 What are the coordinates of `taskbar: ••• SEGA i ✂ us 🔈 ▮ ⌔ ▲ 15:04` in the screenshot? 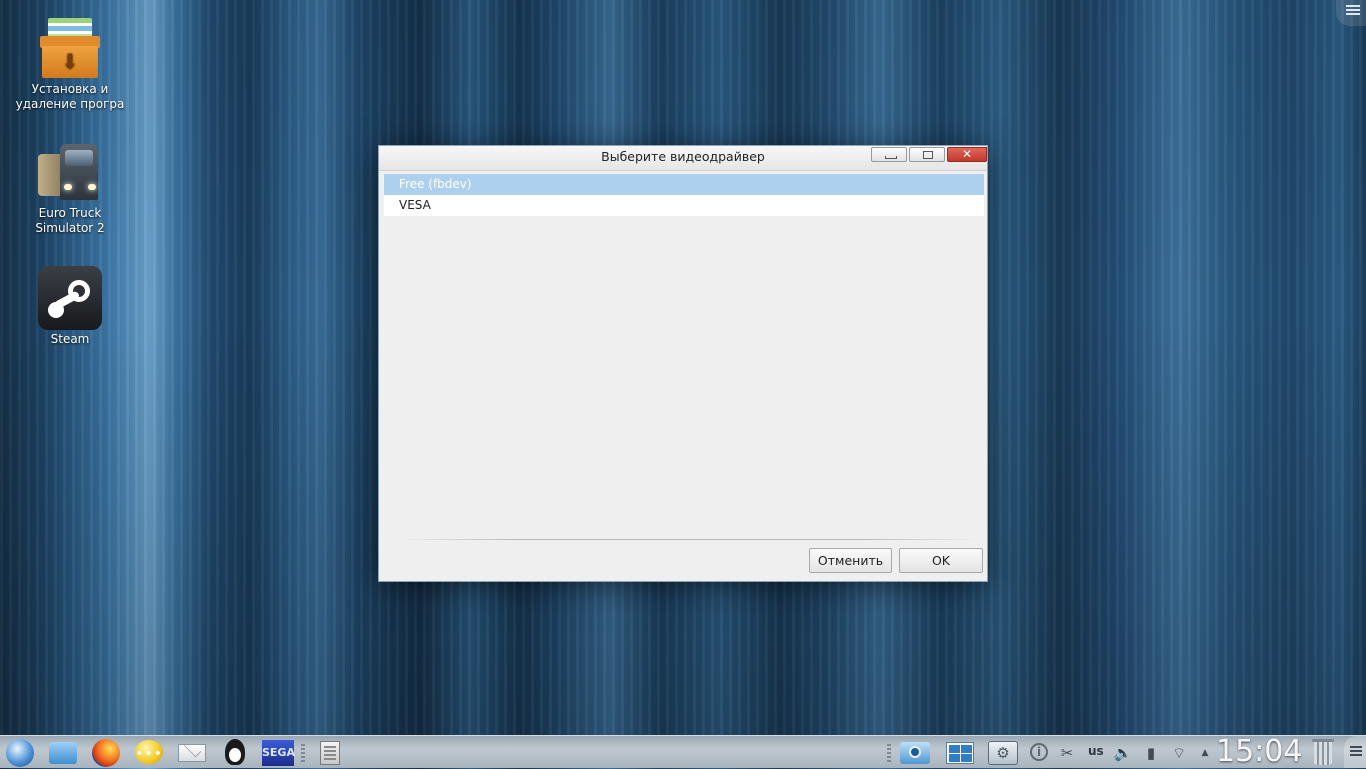 It's located at (683, 751).